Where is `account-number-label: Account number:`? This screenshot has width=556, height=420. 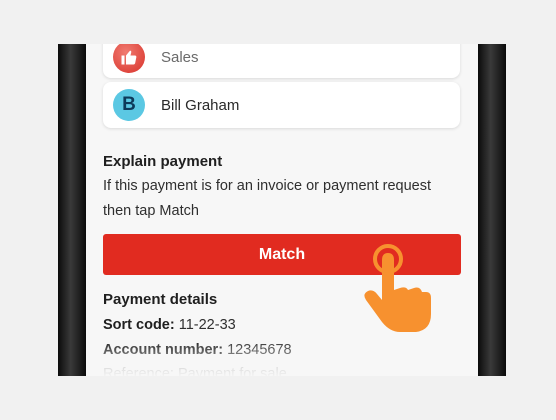 account-number-label: Account number: is located at coordinates (163, 350).